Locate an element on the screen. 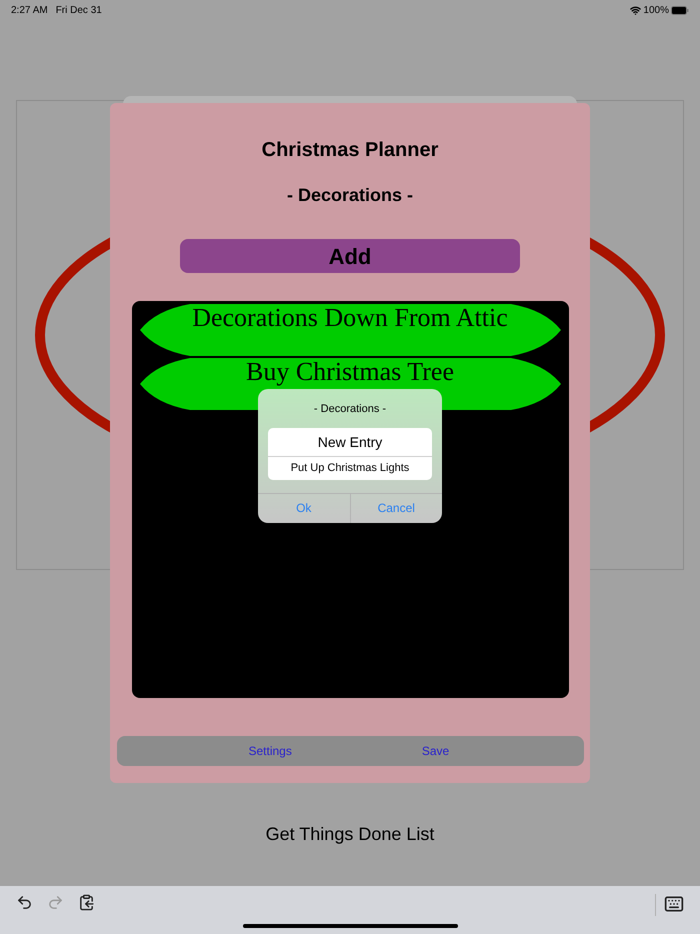 This screenshot has width=700, height=934. battery-percent: 100% is located at coordinates (656, 11).